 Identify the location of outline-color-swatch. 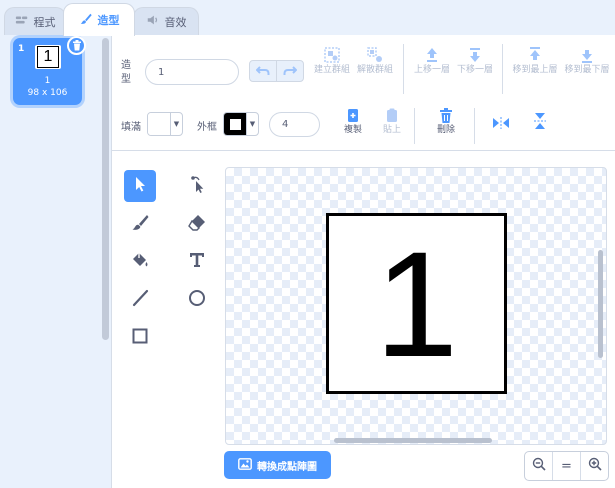
(235, 124).